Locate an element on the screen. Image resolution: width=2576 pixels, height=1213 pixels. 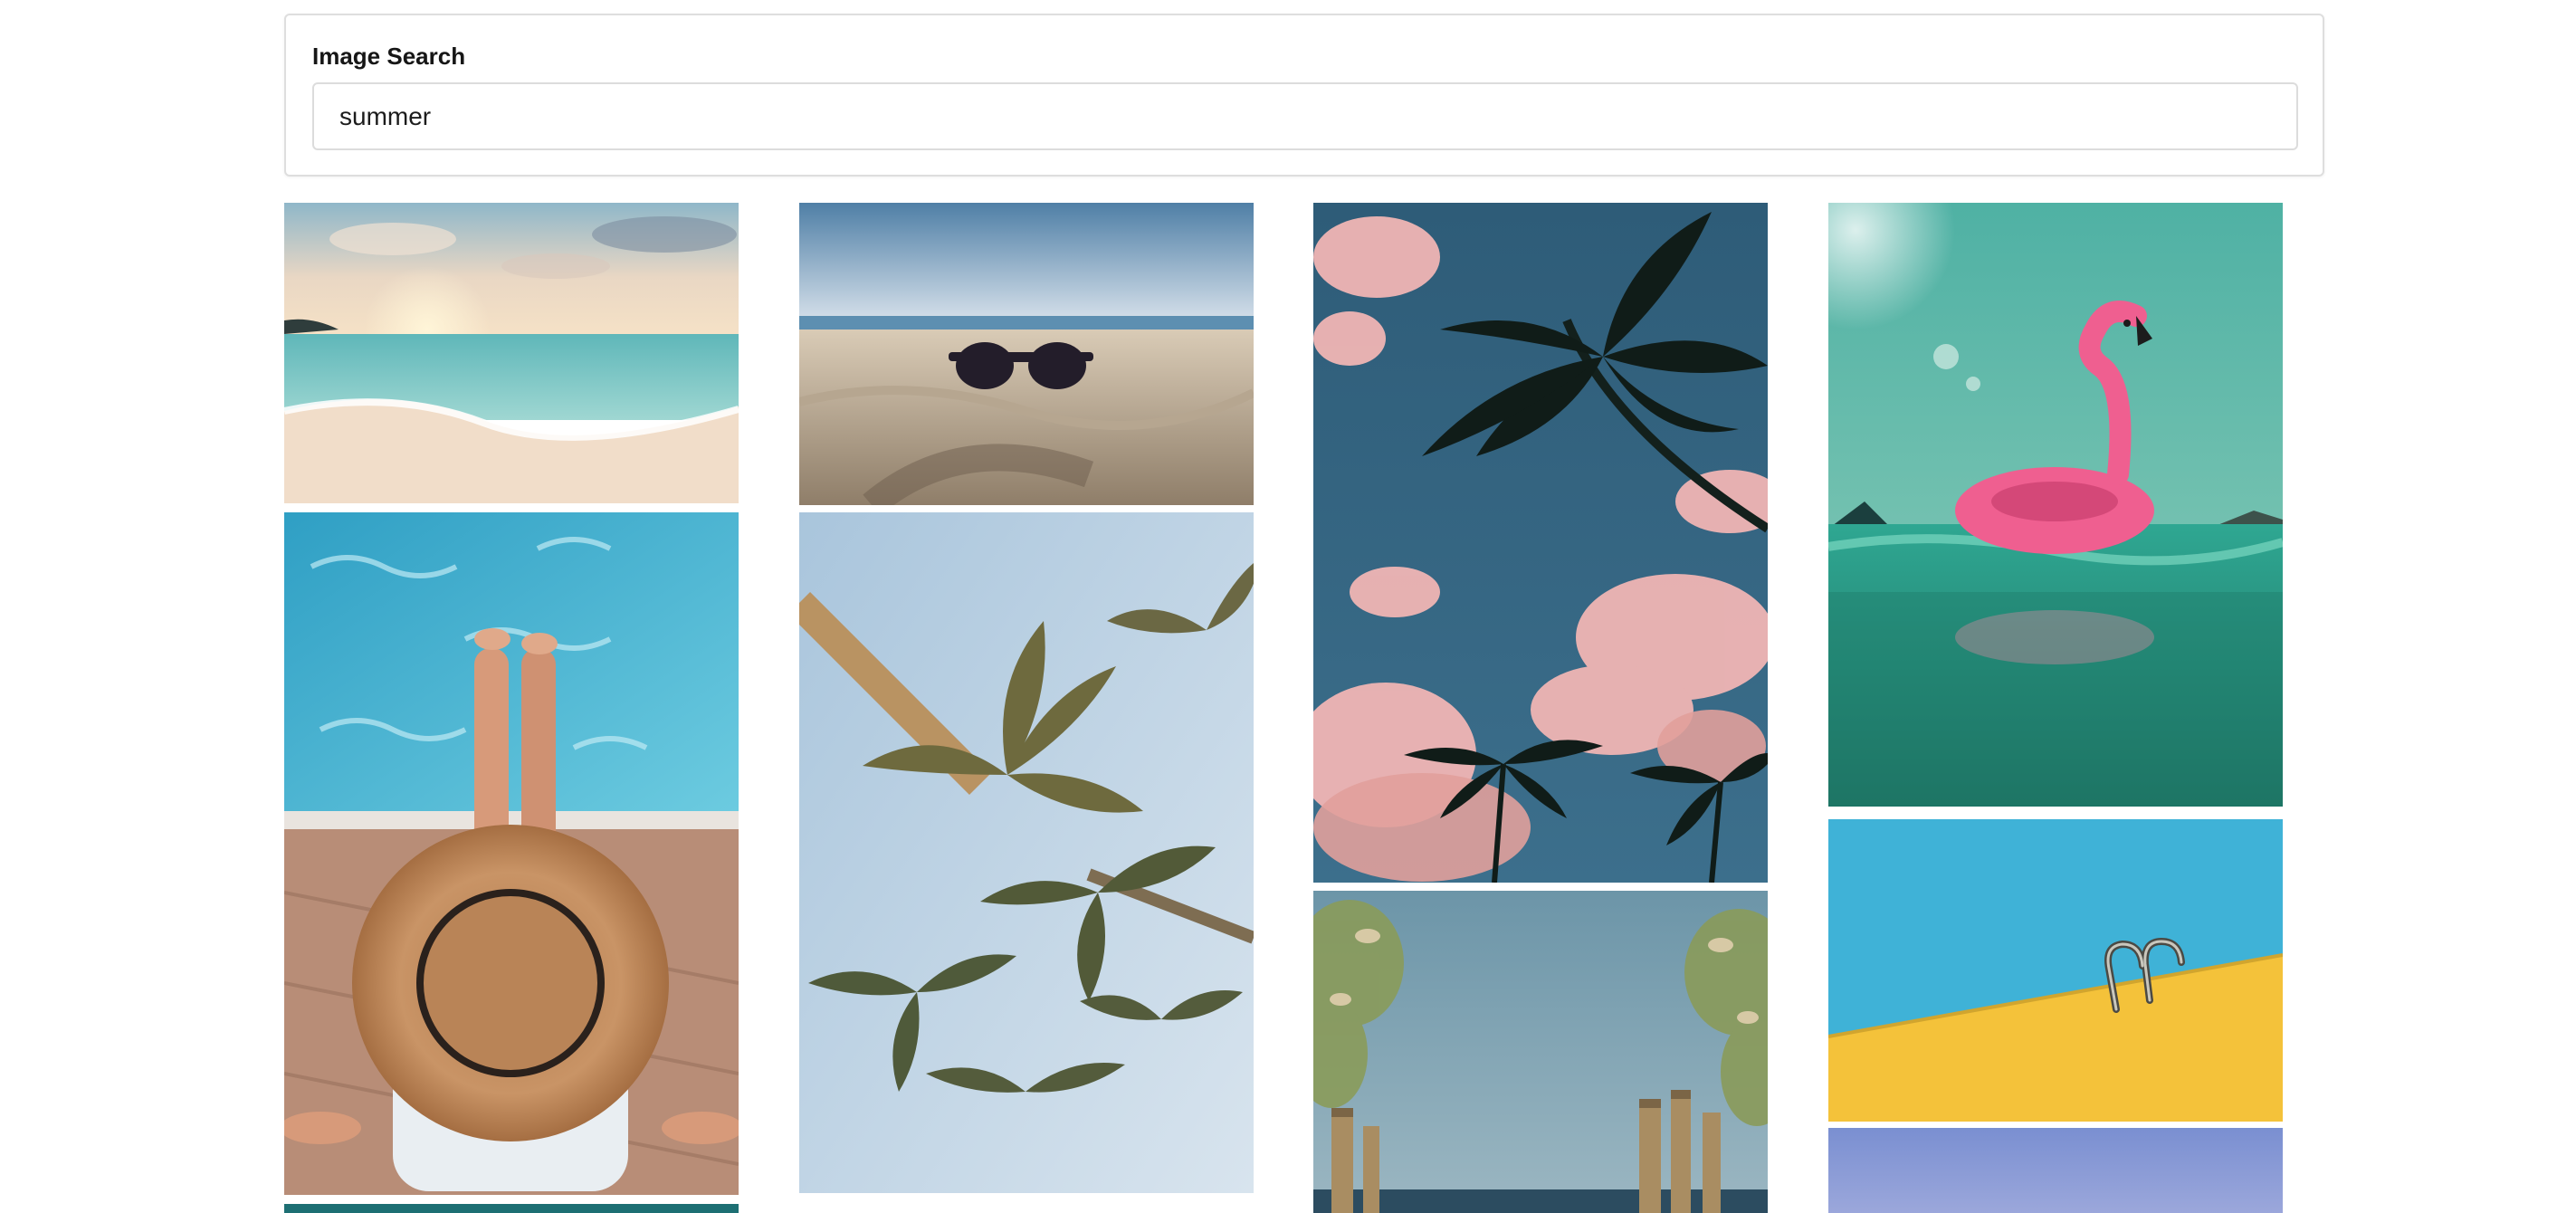
straw-hat-pool-photo is located at coordinates (511, 853).